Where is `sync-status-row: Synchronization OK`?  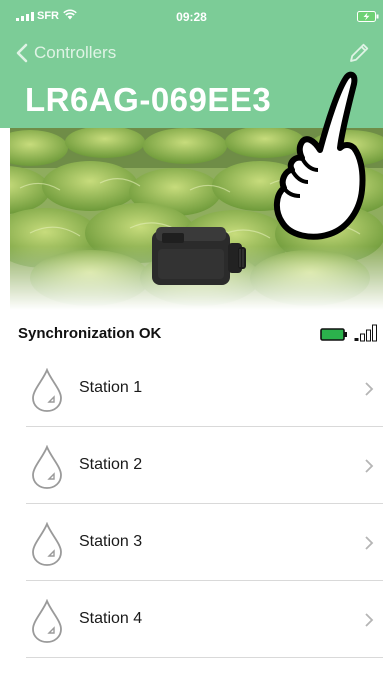 sync-status-row: Synchronization OK is located at coordinates (191, 334).